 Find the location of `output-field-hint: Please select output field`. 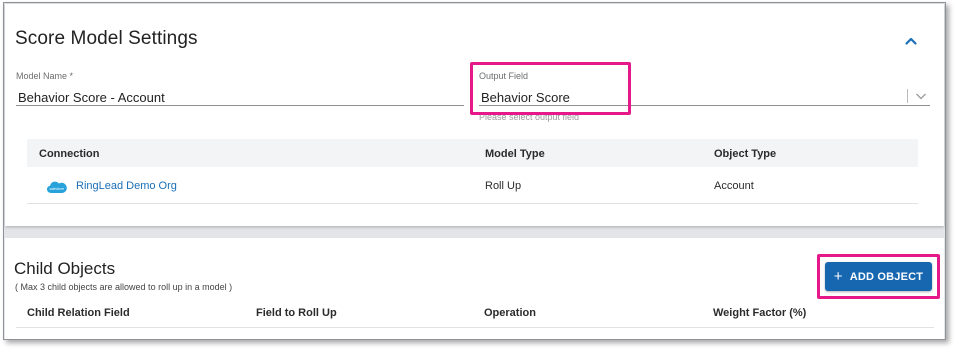

output-field-hint: Please select output field is located at coordinates (529, 117).